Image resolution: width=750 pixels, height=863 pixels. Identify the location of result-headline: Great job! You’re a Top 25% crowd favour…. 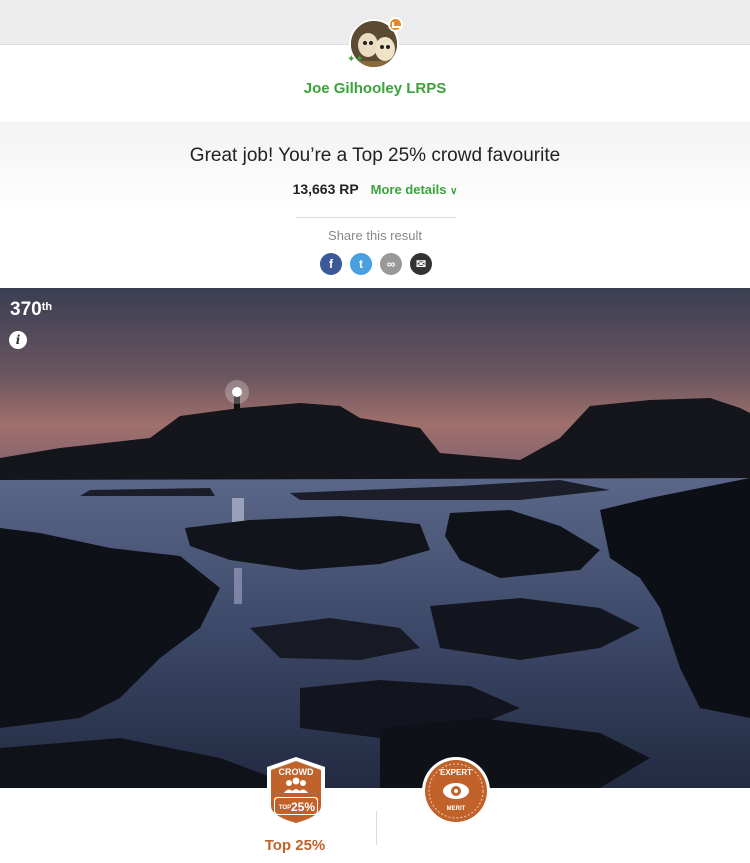
(375, 155).